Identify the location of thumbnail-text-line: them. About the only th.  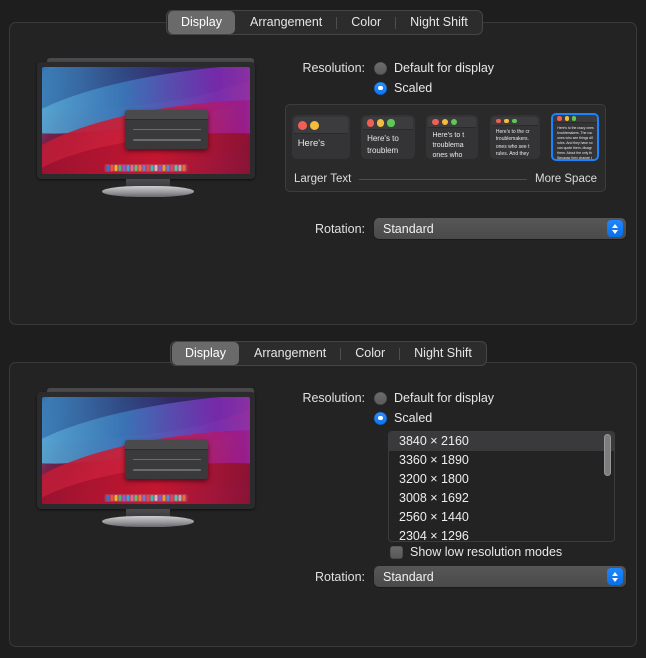
(574, 152).